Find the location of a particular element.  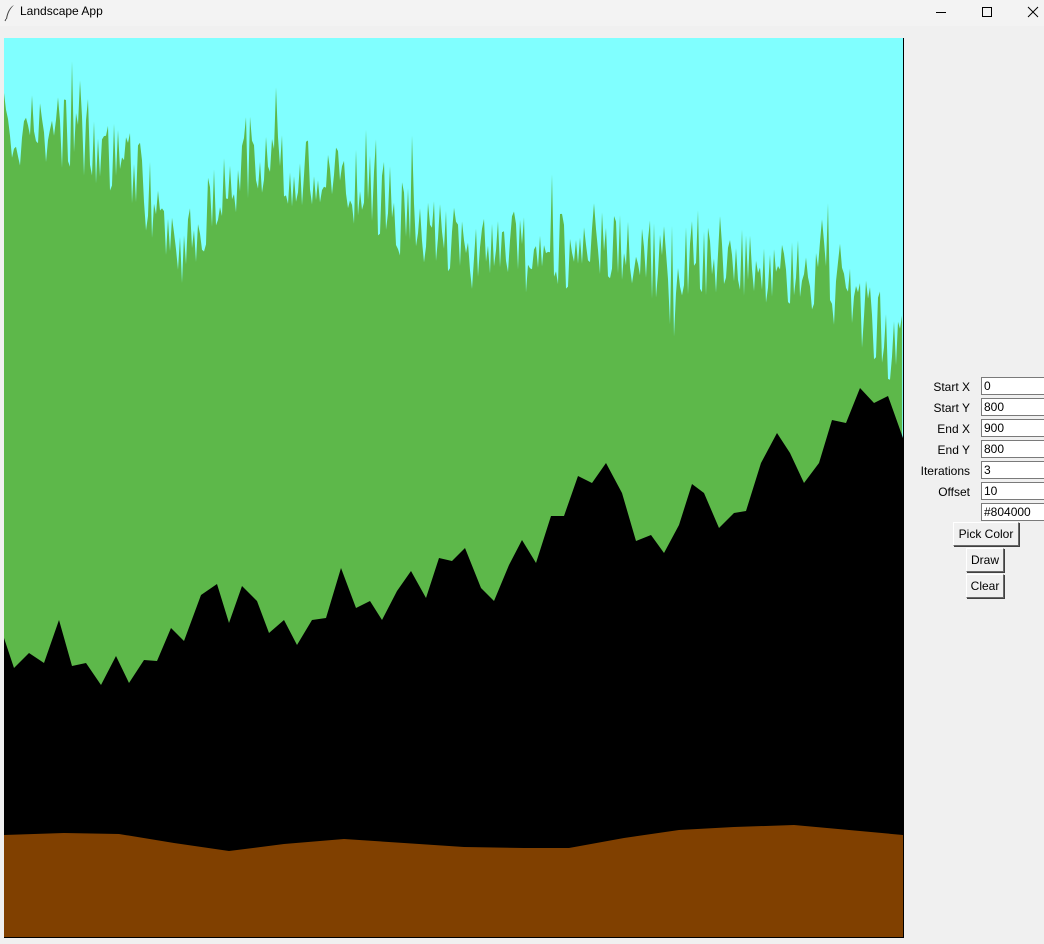

end-y-row: End Y is located at coordinates (974, 449).